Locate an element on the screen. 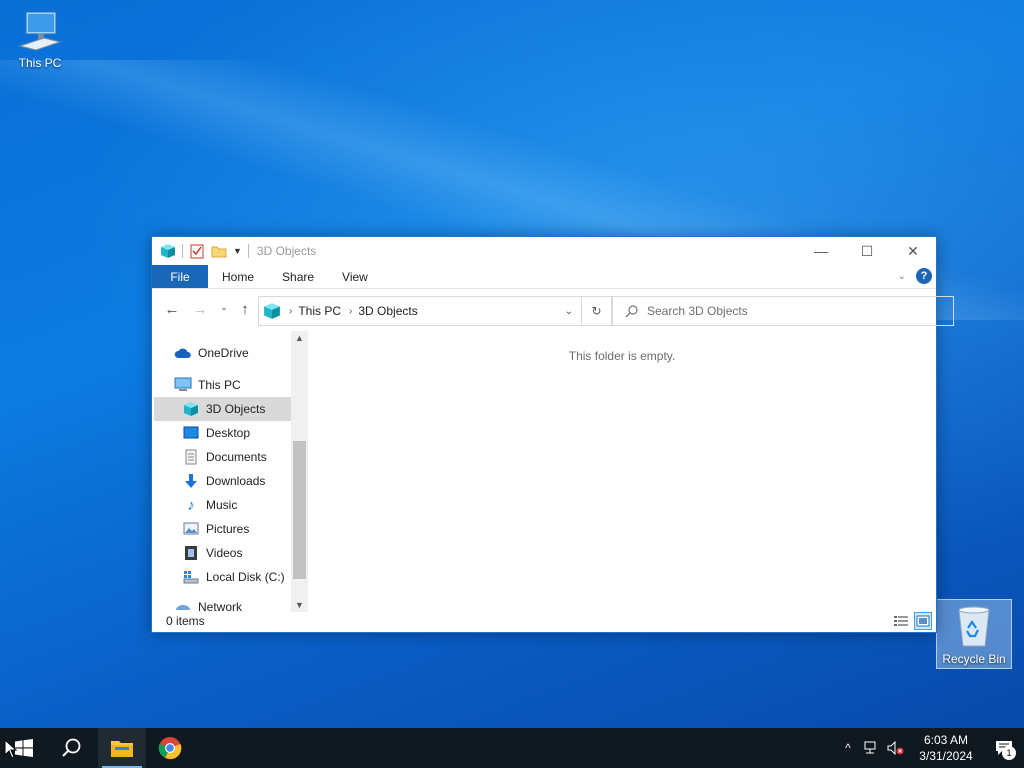 This screenshot has width=1024, height=768. clock-date: 3/31/2024 is located at coordinates (946, 756).